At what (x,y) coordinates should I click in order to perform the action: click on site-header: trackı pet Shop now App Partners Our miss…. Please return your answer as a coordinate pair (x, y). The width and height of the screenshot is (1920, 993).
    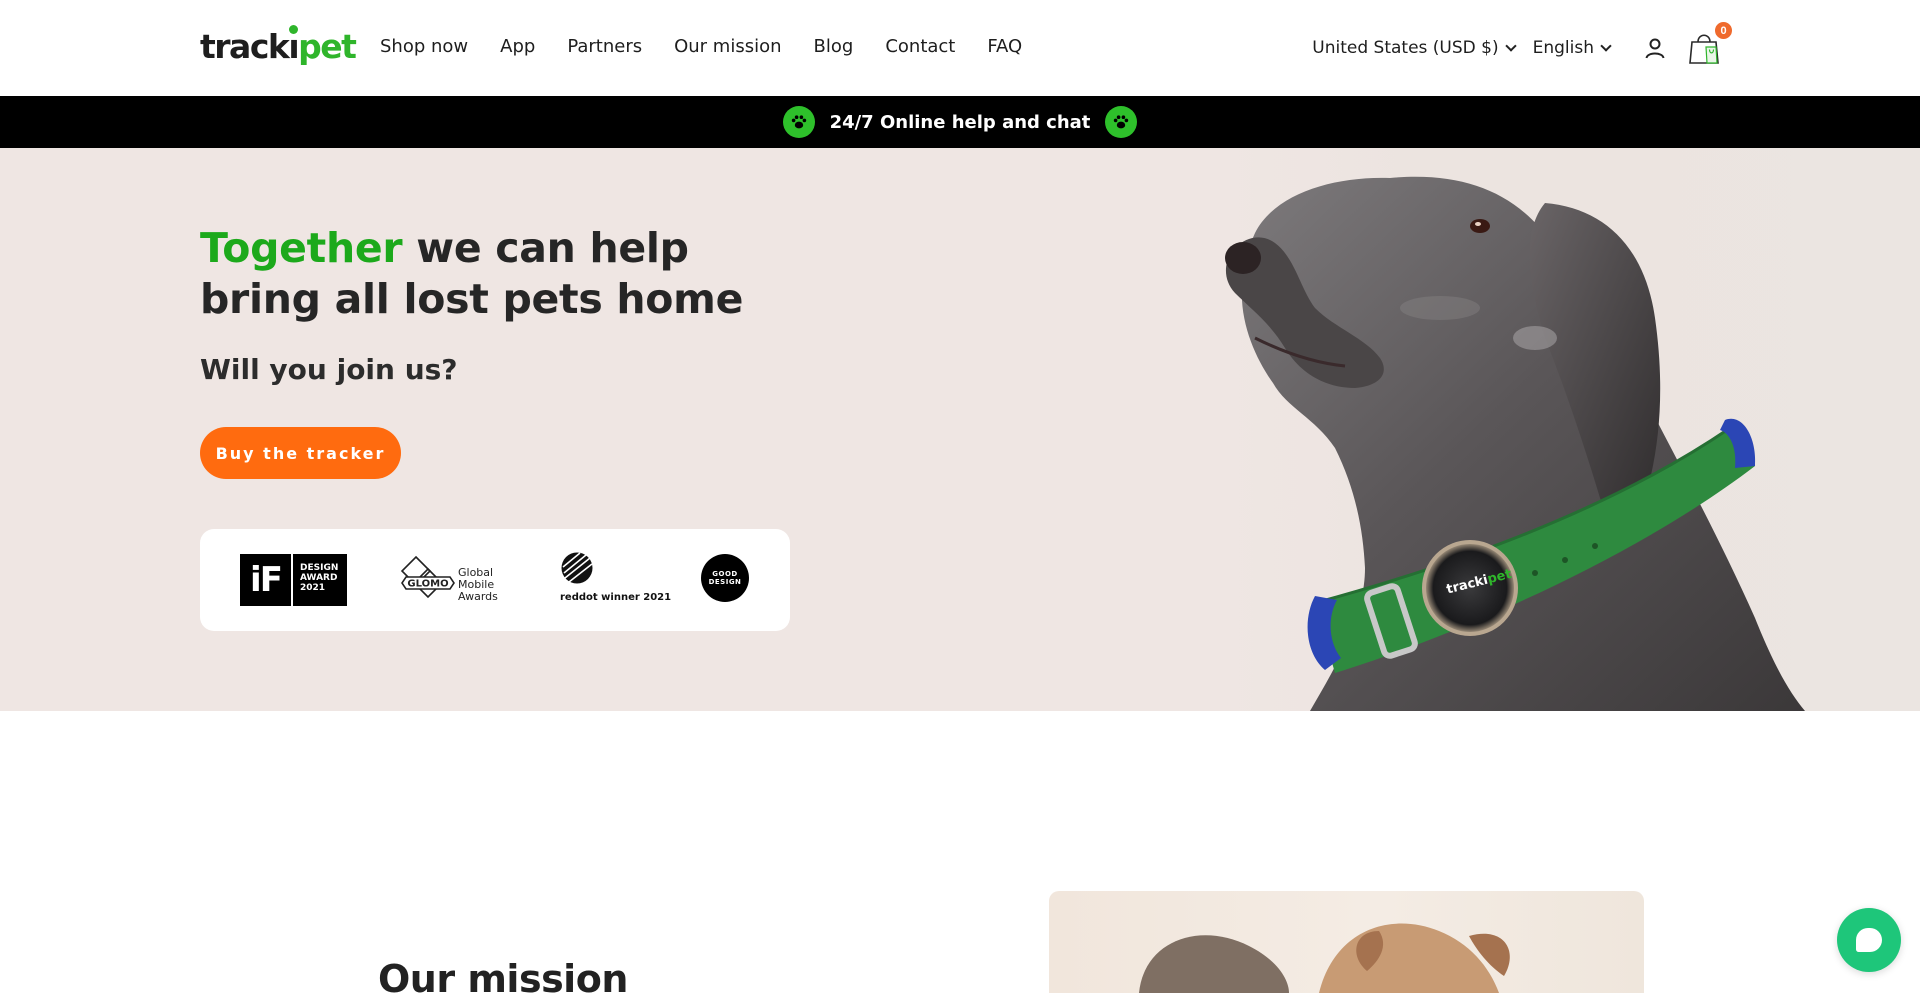
    Looking at the image, I should click on (960, 48).